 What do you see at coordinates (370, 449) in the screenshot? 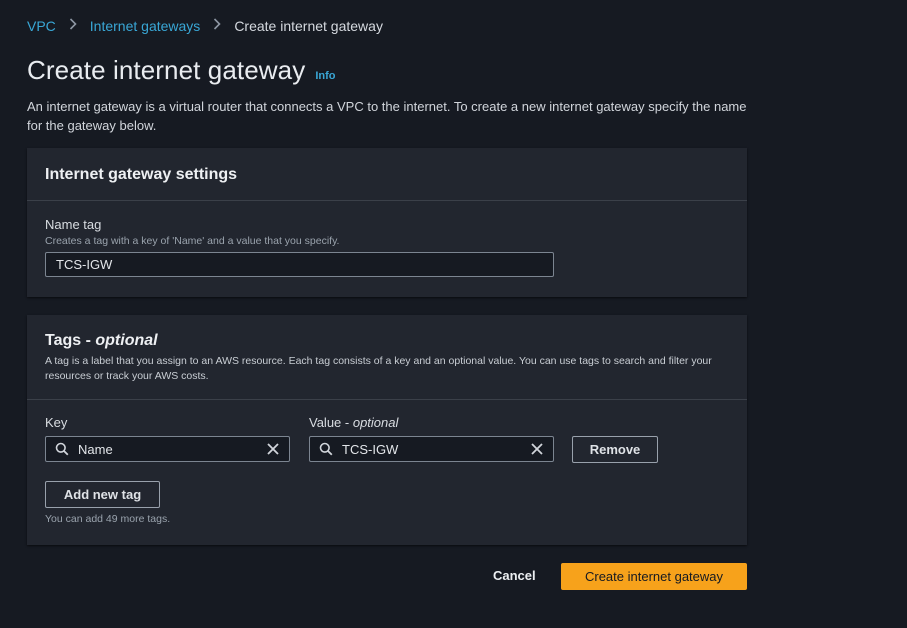
I see `tag-value-value: TCS-IGW` at bounding box center [370, 449].